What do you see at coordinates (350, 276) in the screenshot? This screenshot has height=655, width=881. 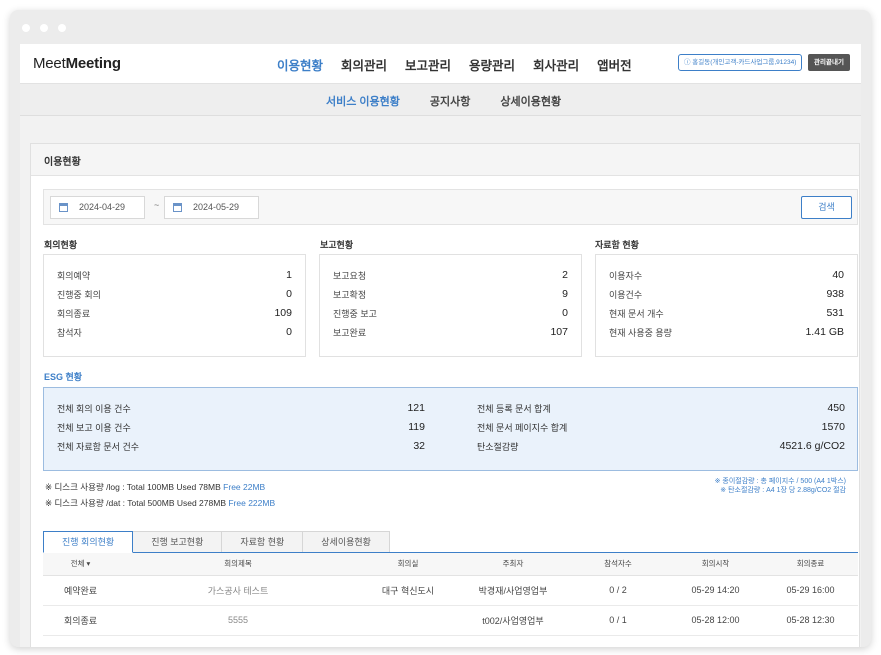 I see `stat-label: 보고요청` at bounding box center [350, 276].